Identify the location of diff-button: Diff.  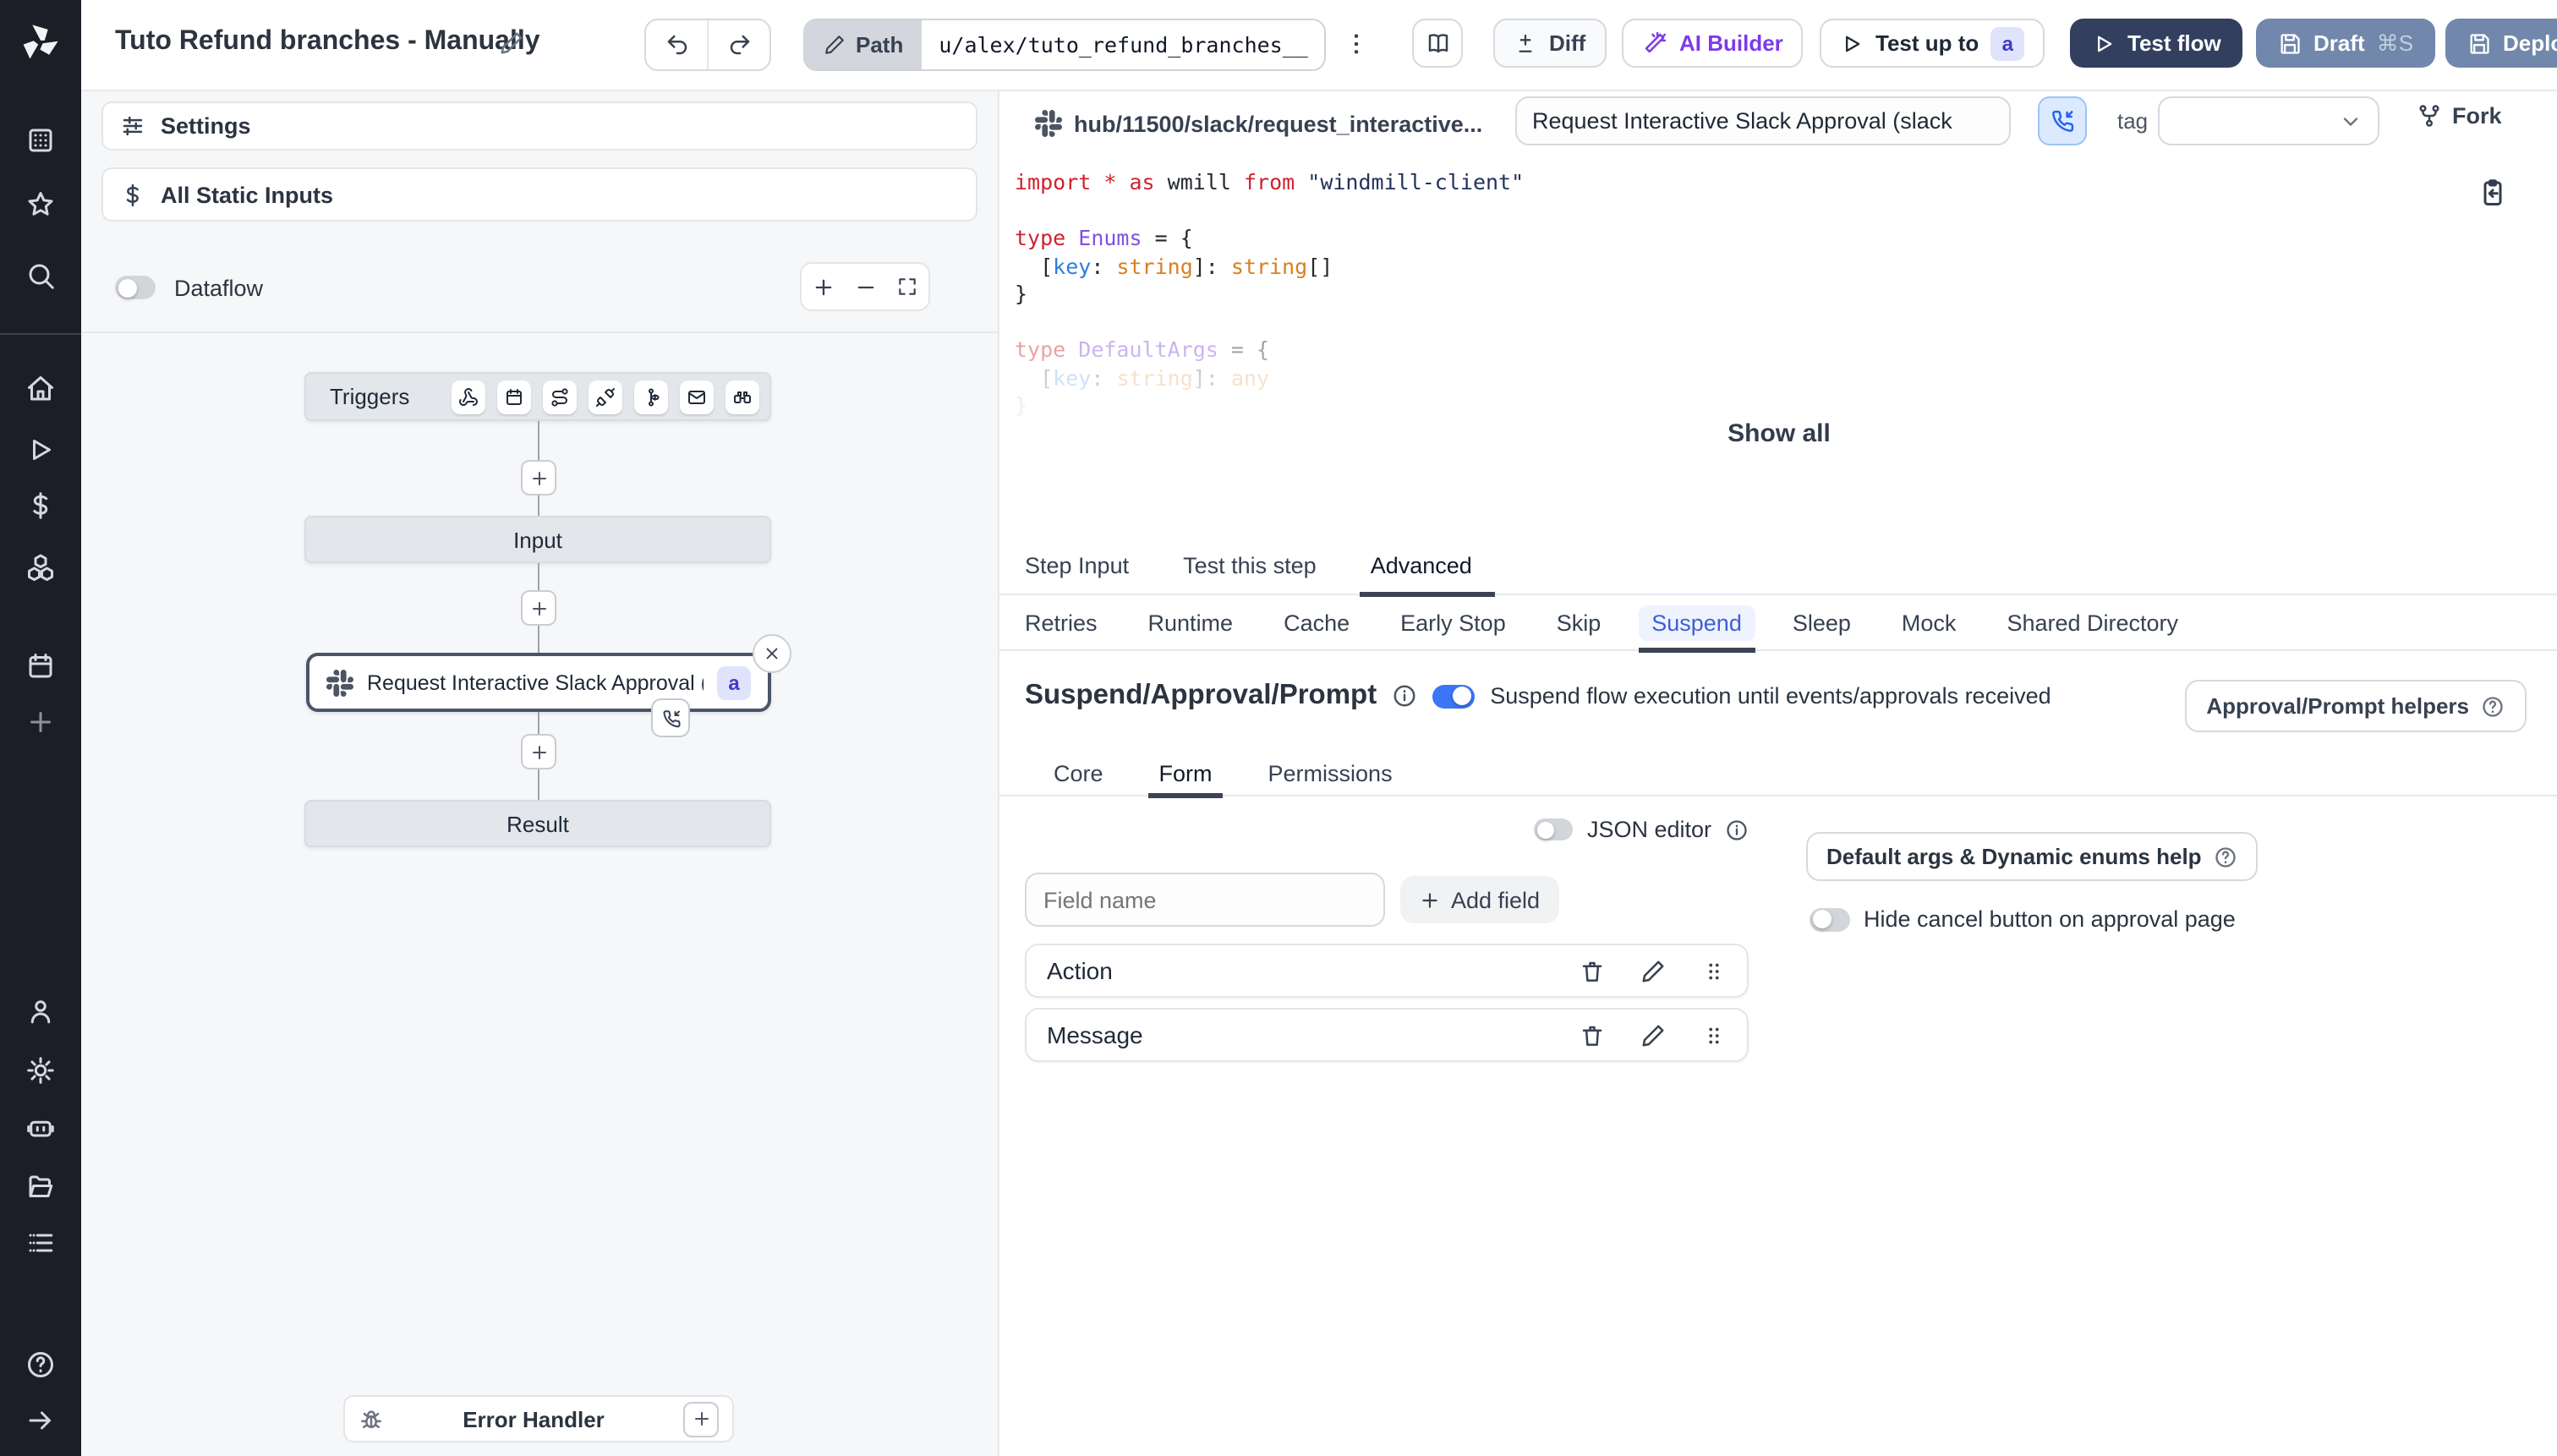
(1550, 44).